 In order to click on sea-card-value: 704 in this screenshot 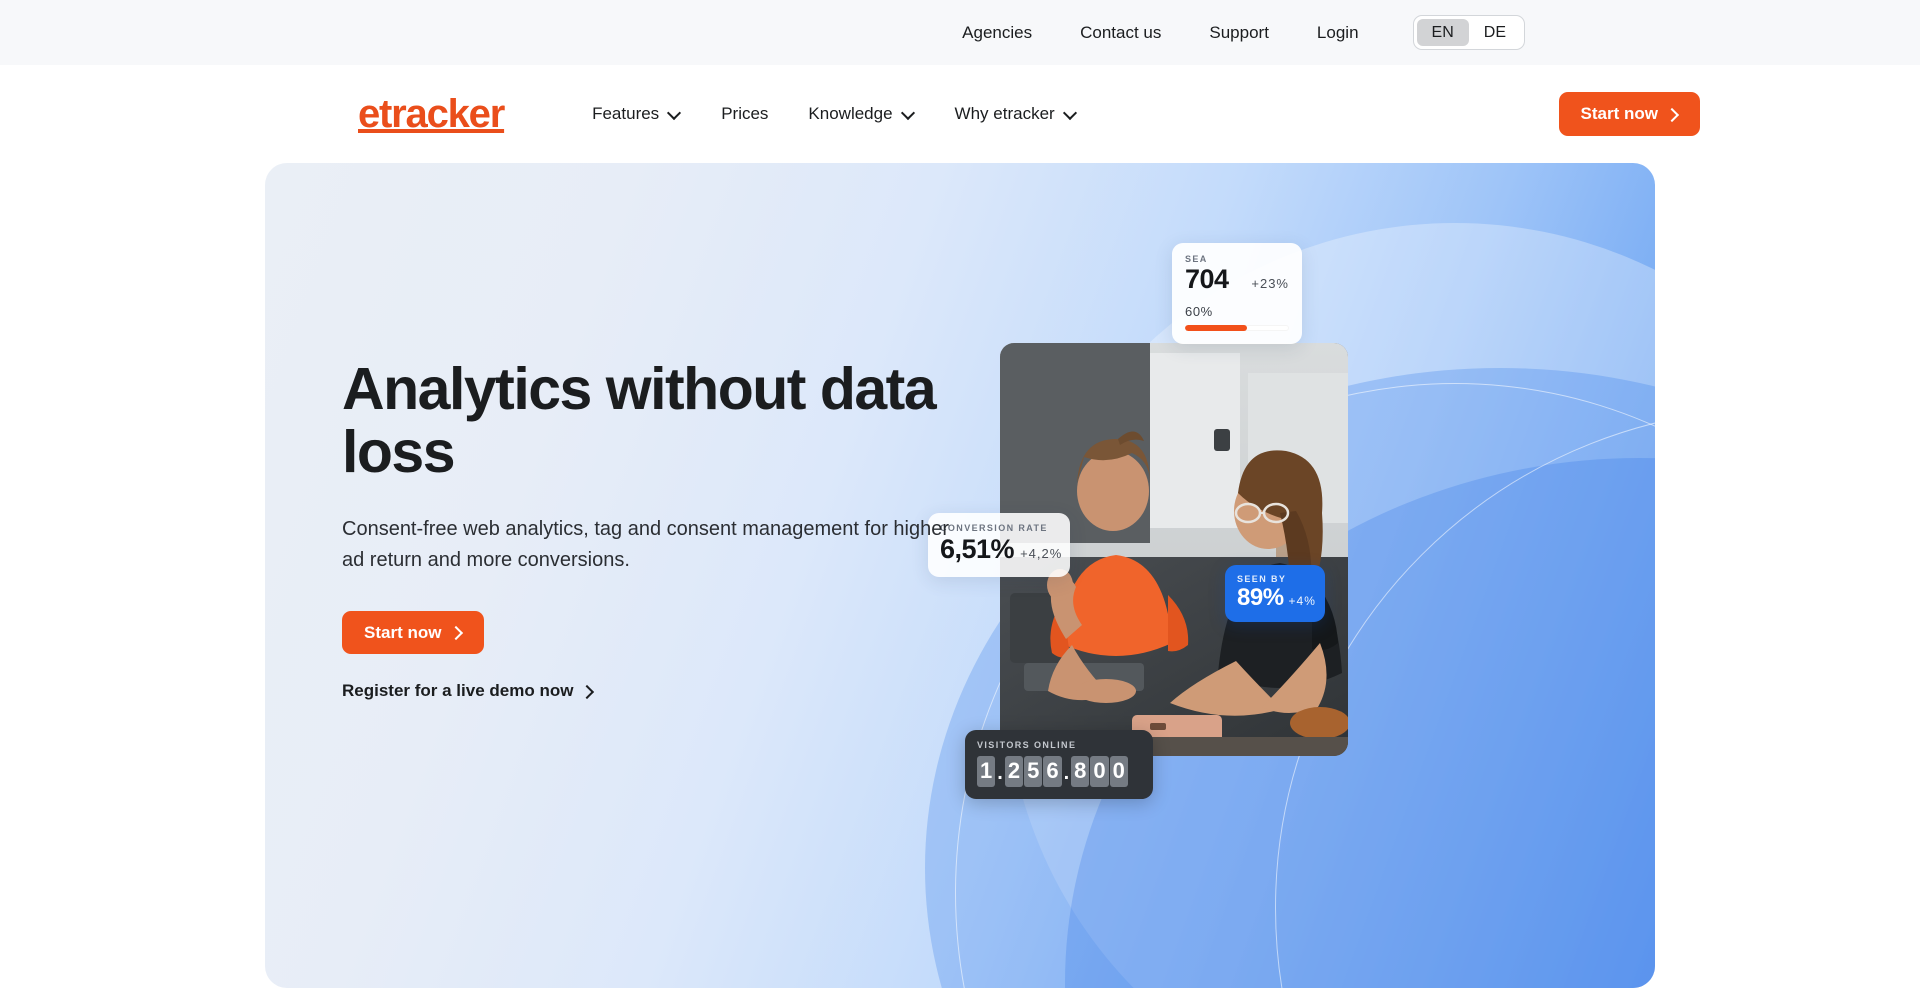, I will do `click(1207, 279)`.